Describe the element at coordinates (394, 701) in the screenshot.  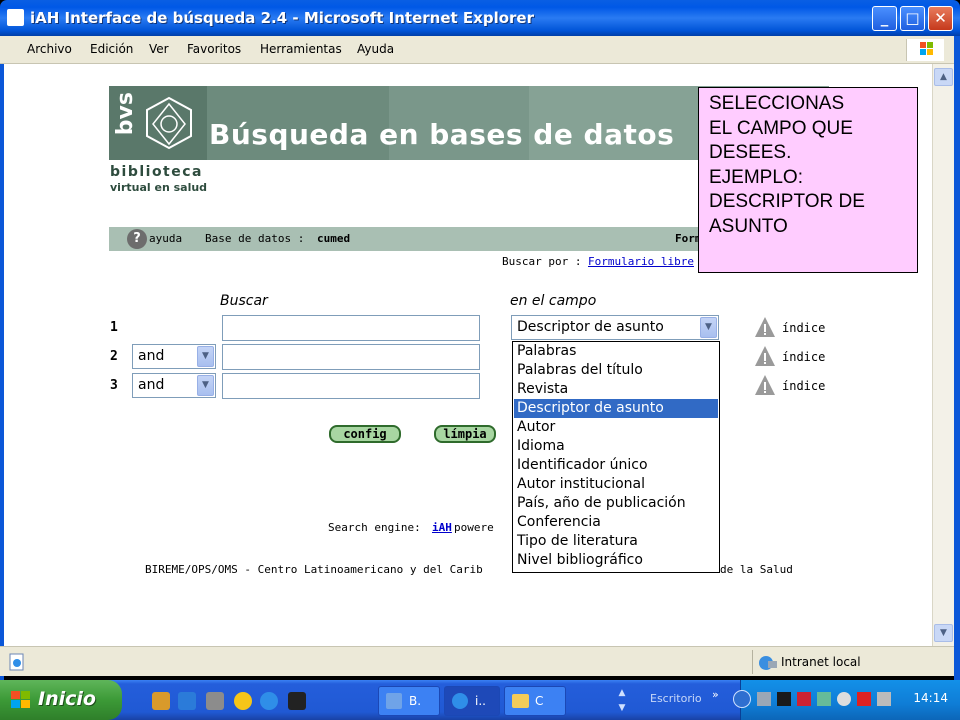
I see `task-icon` at that location.